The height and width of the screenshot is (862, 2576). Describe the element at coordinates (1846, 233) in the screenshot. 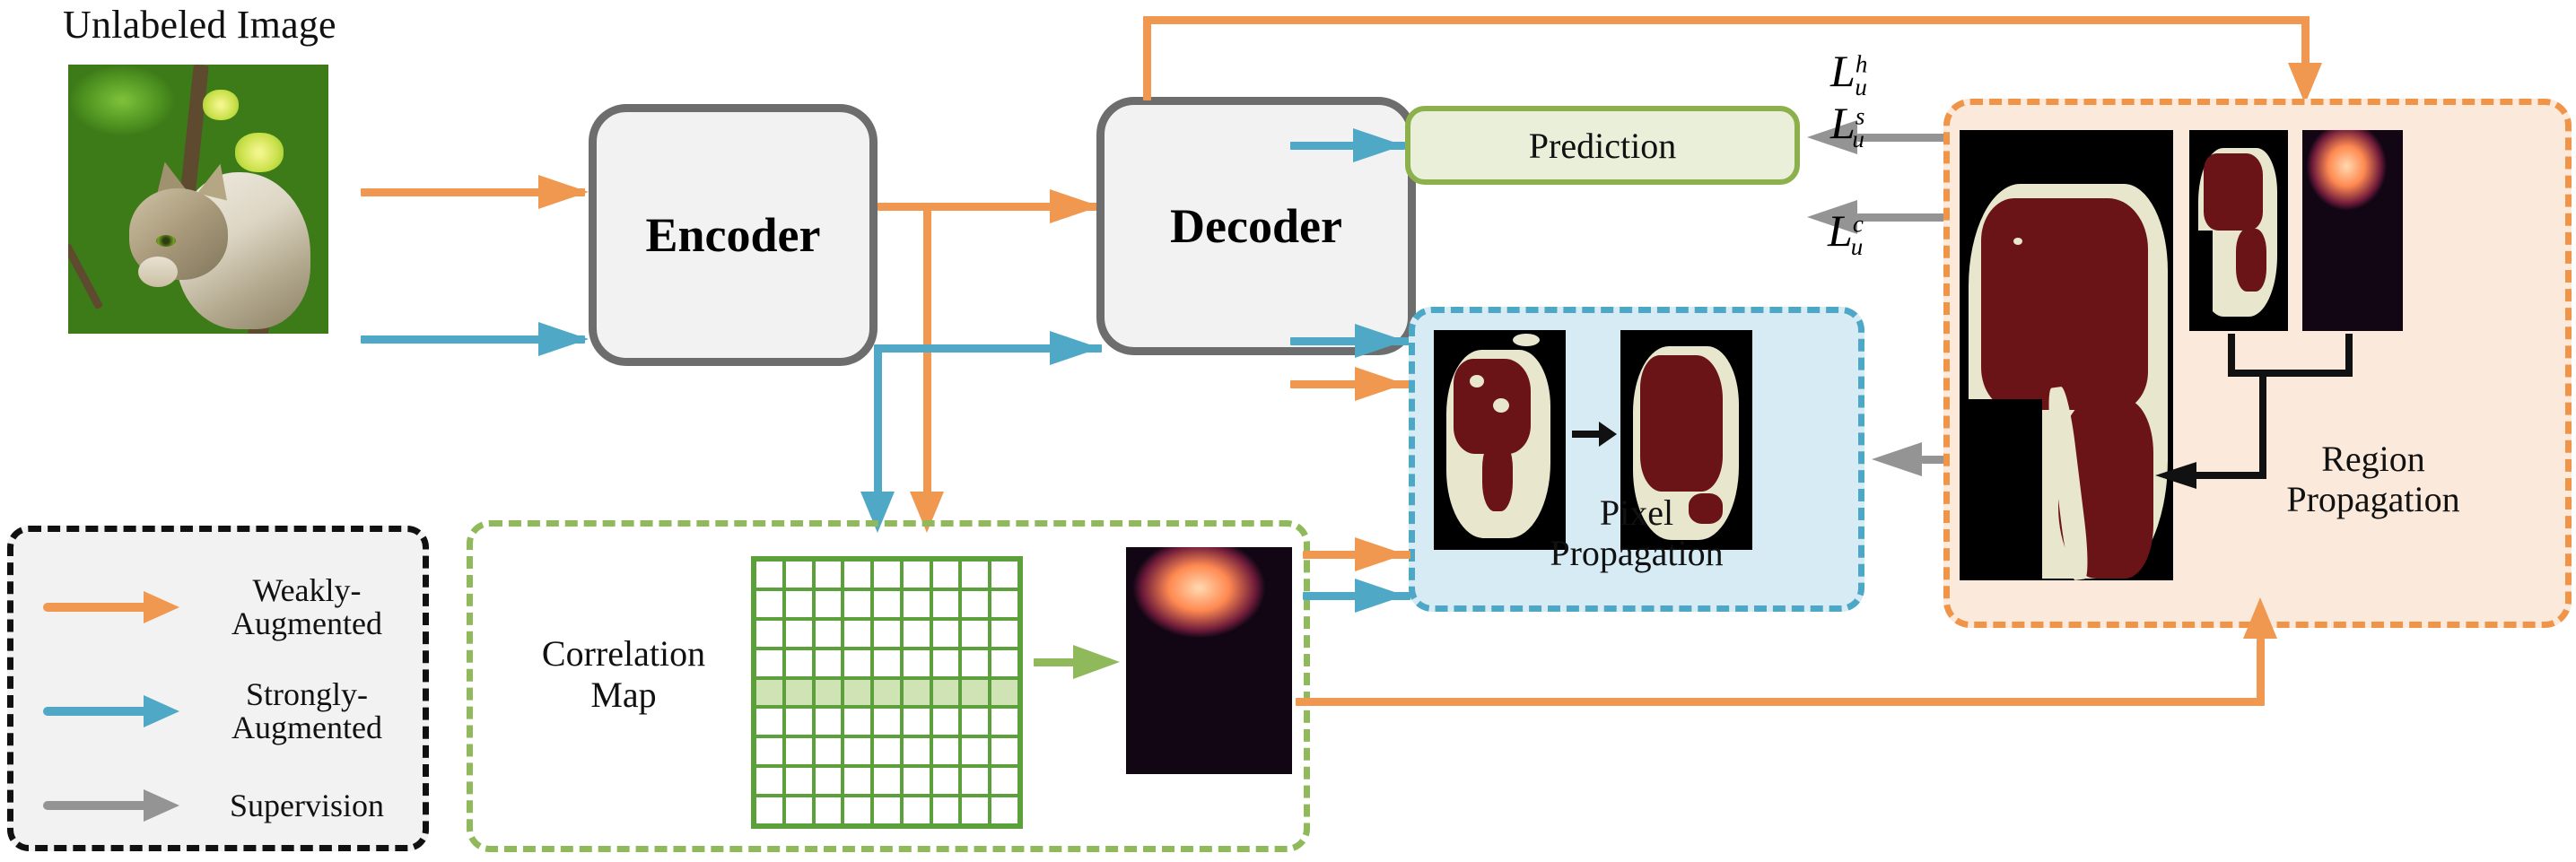

I see `loss-label-corr: Lcu` at that location.